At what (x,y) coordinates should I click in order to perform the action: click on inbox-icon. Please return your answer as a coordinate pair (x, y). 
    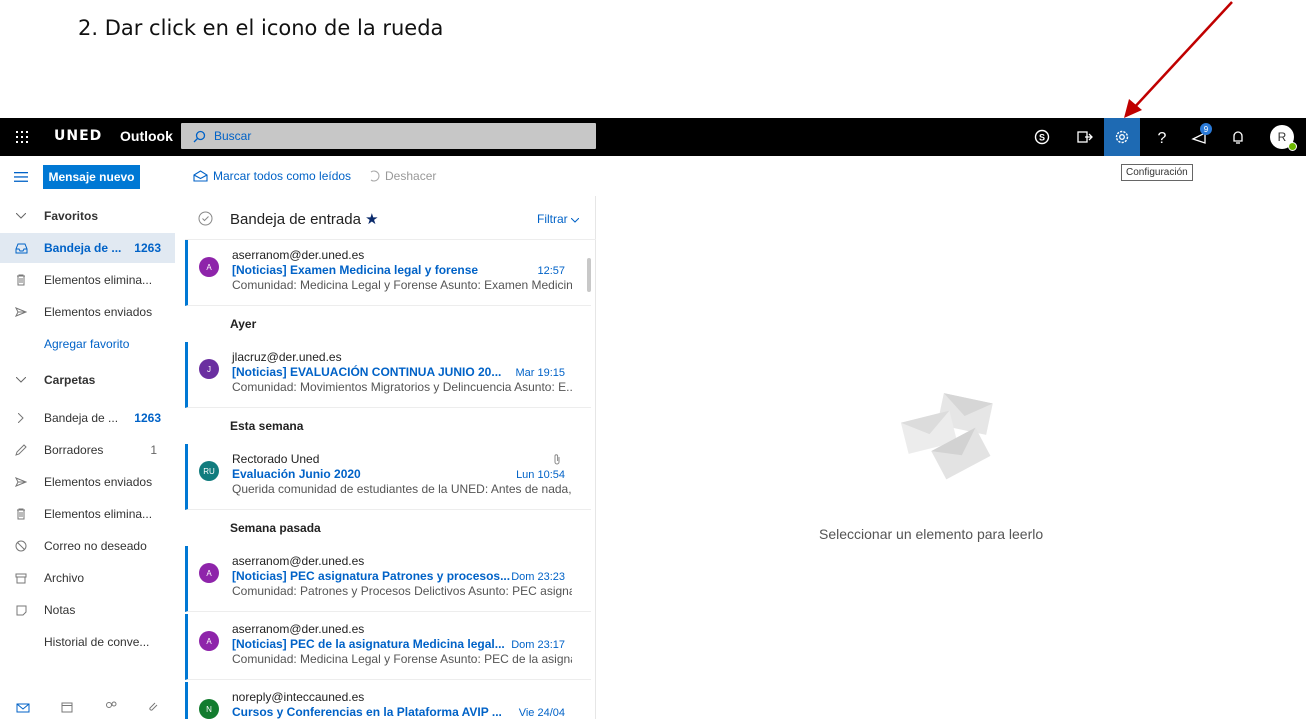
    Looking at the image, I should click on (21, 248).